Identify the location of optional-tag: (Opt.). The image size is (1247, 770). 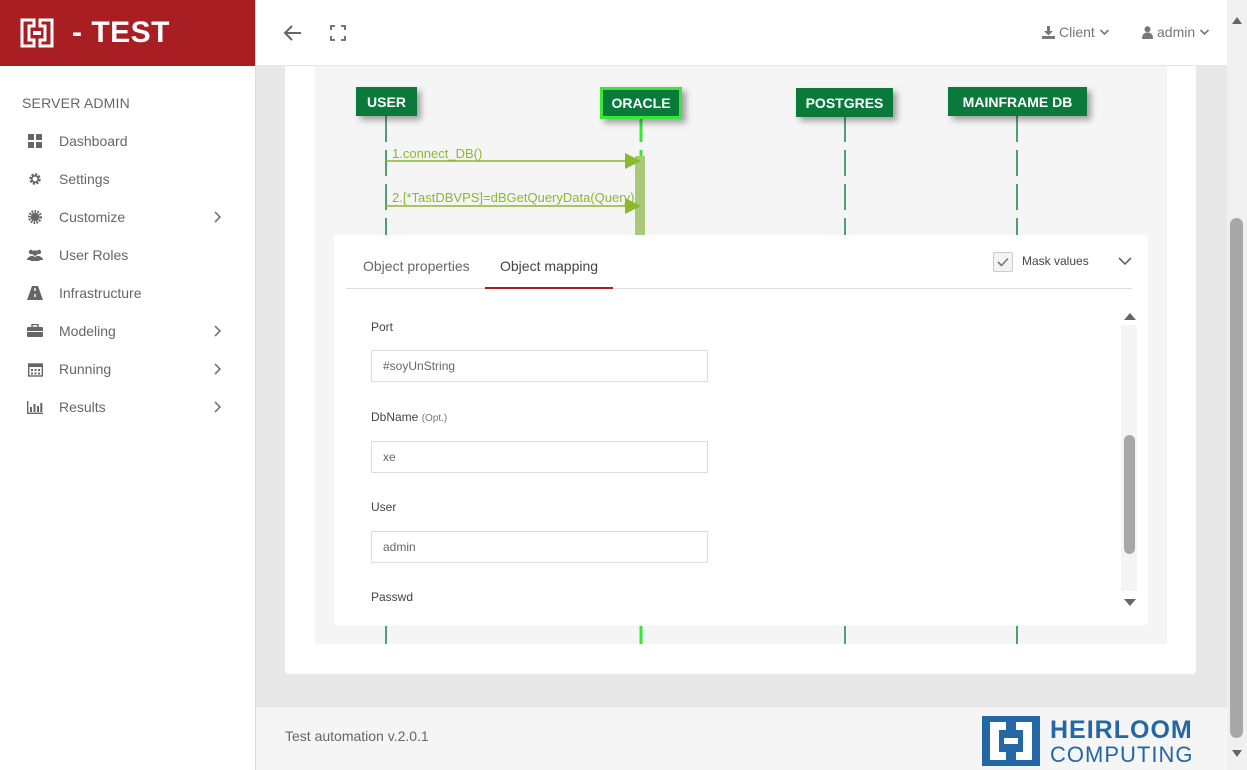
(434, 418).